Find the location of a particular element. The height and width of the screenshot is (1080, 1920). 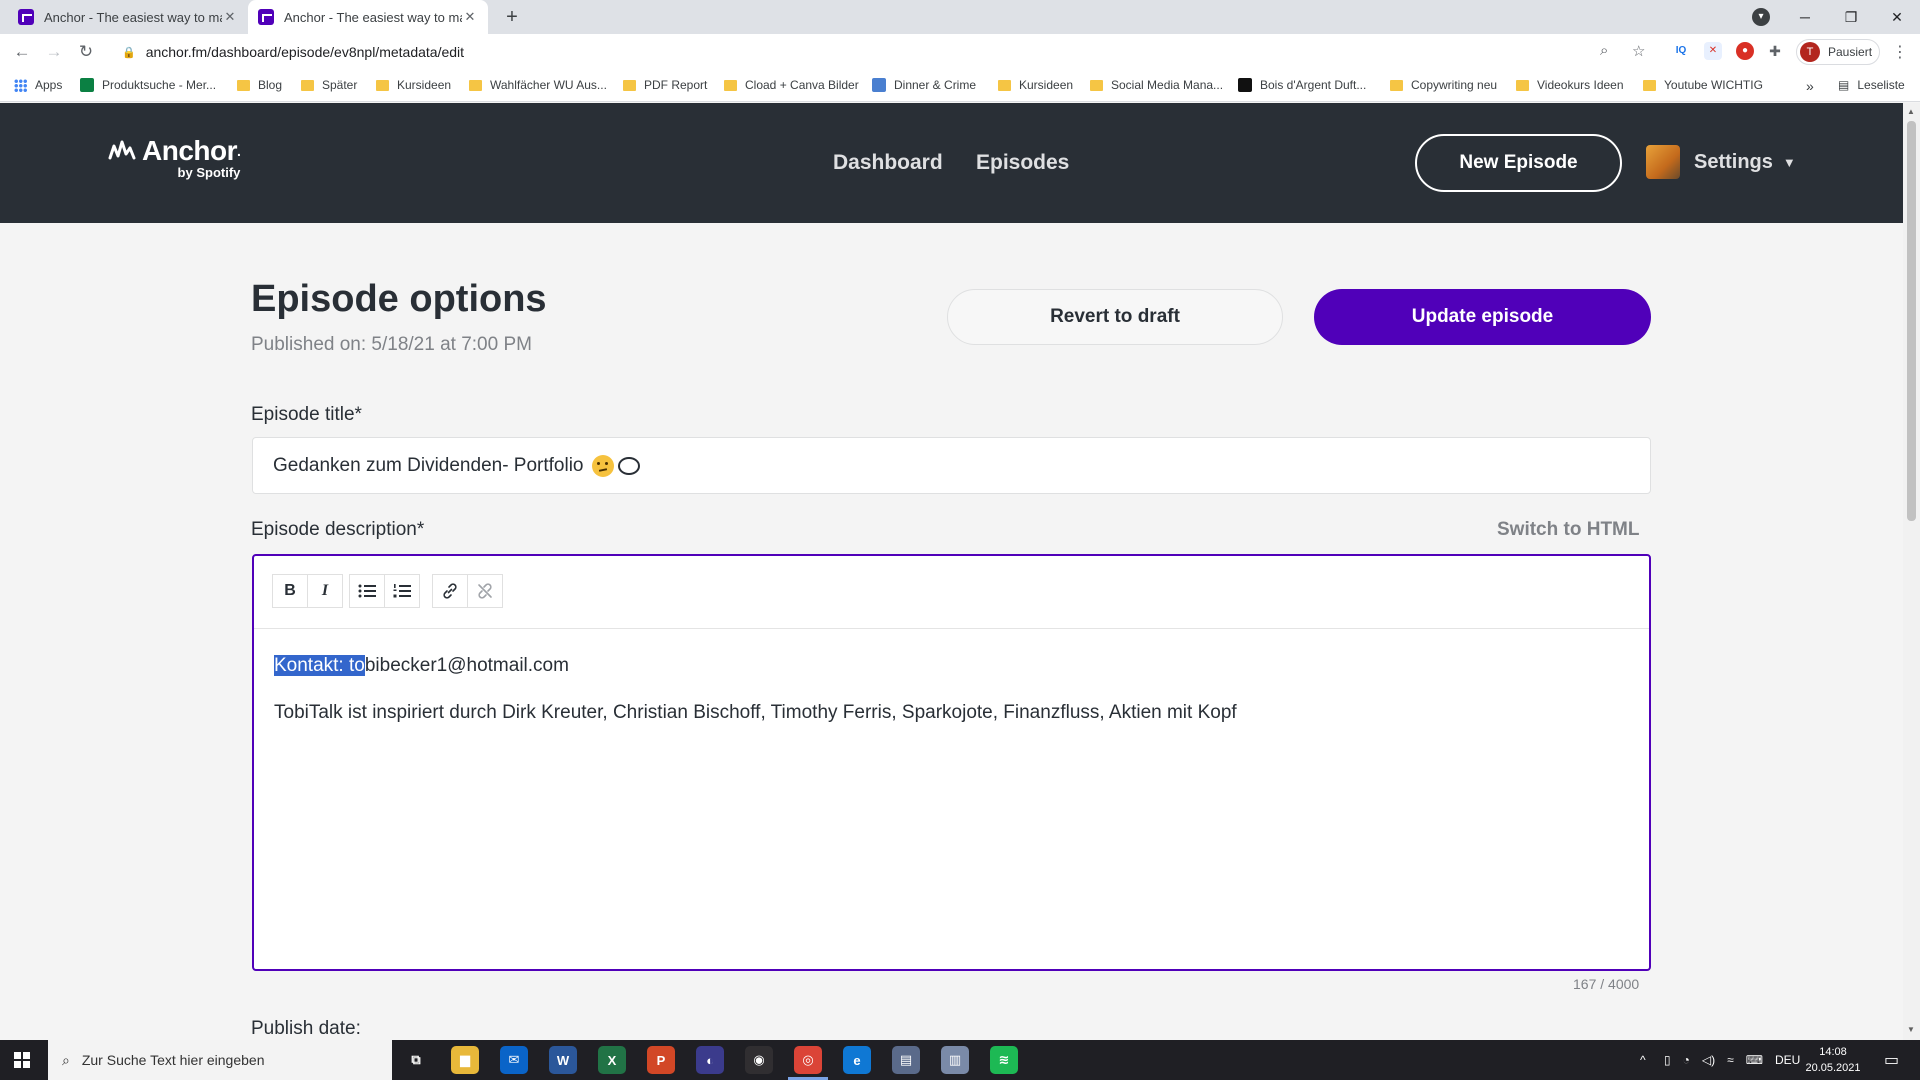

adblock-extension-icon: ● is located at coordinates (1745, 51).